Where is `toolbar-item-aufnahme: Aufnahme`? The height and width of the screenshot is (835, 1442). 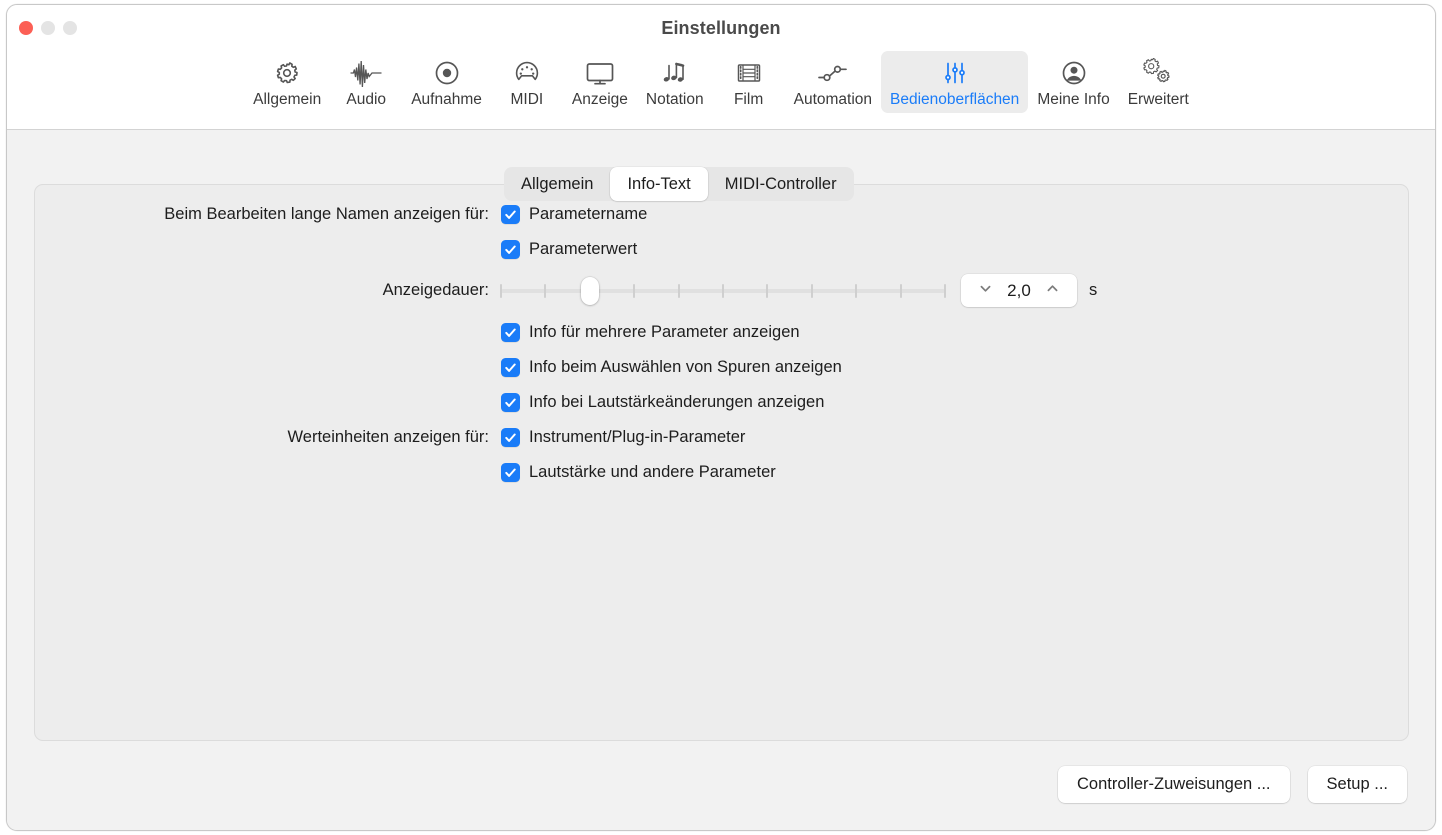 toolbar-item-aufnahme: Aufnahme is located at coordinates (446, 82).